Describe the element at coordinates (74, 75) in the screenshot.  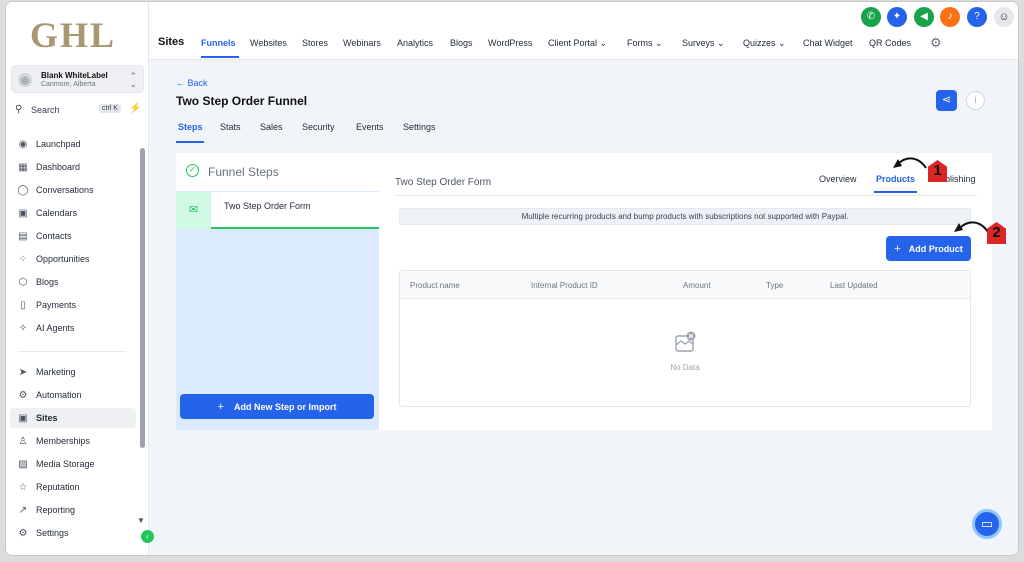
I see `account-name: Blank WhiteLabel` at that location.